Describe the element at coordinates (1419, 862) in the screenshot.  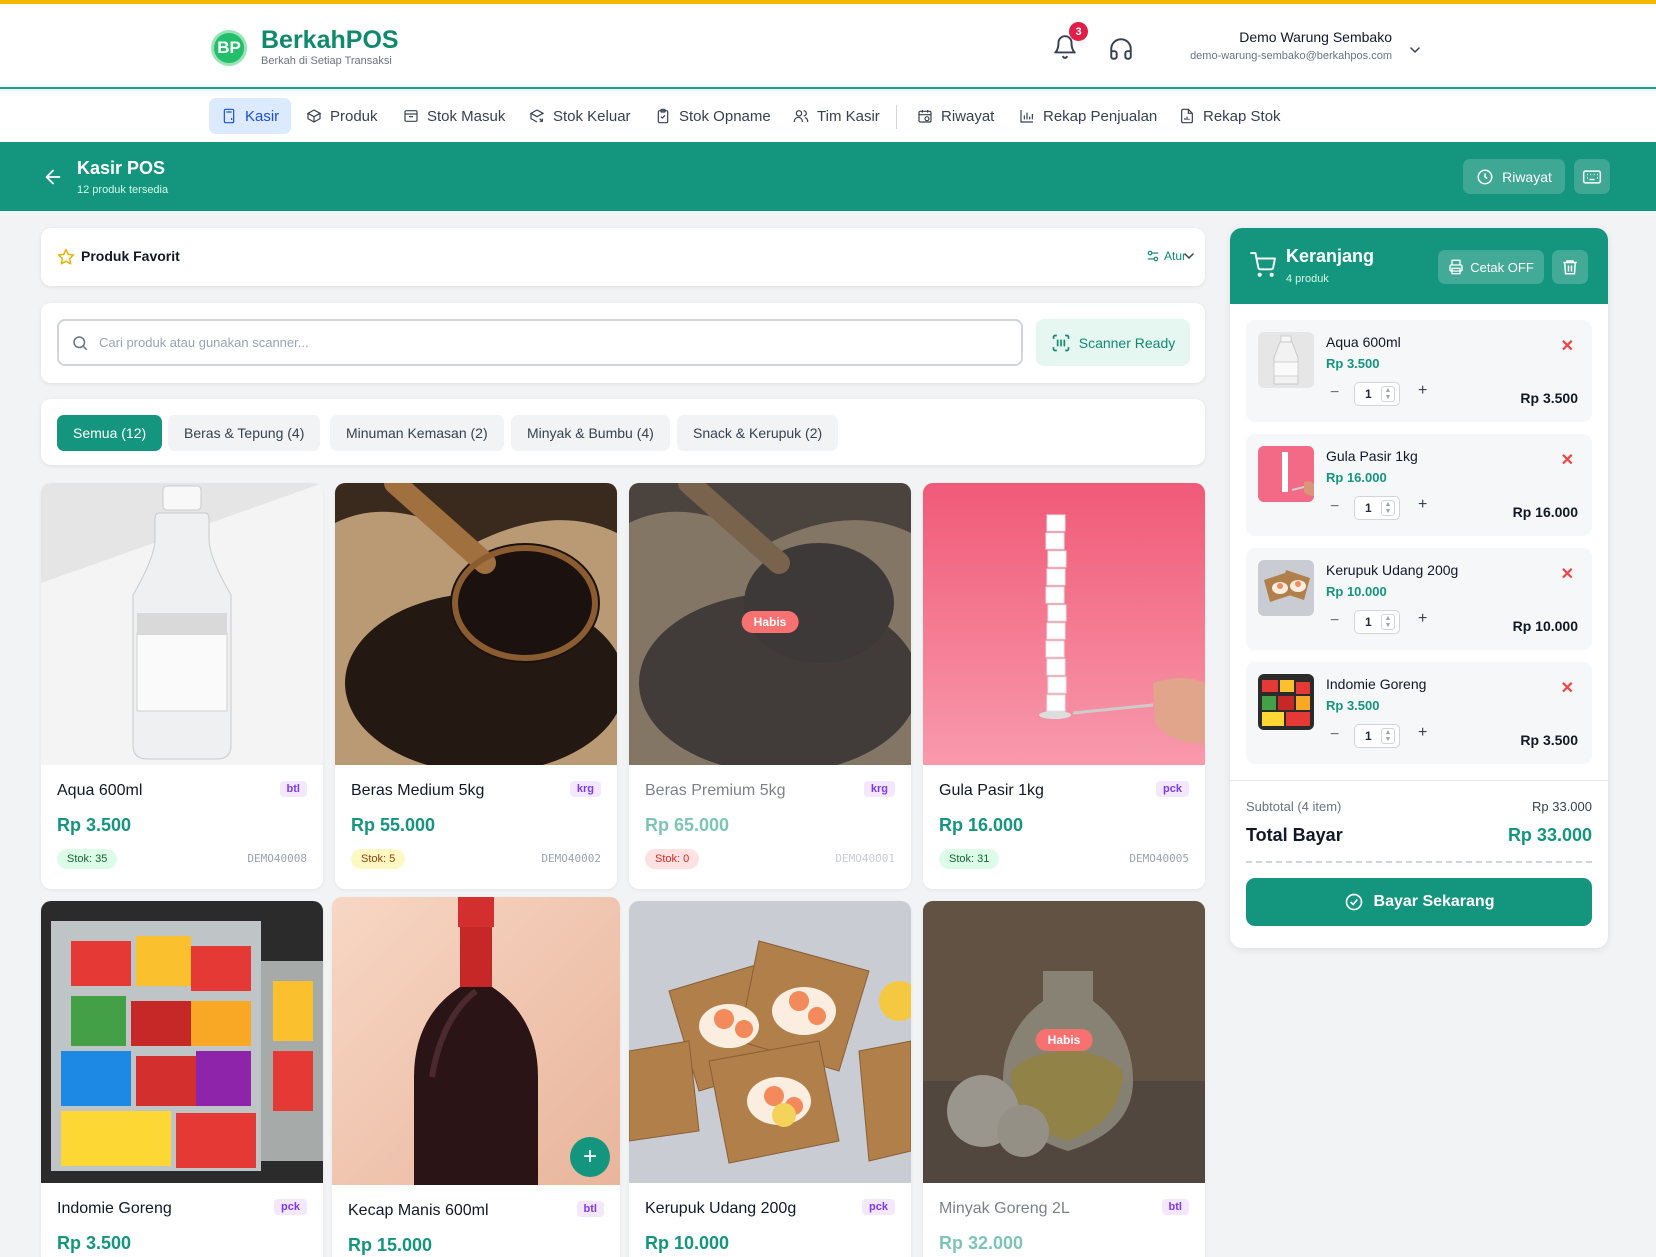
I see `dashed-divider` at that location.